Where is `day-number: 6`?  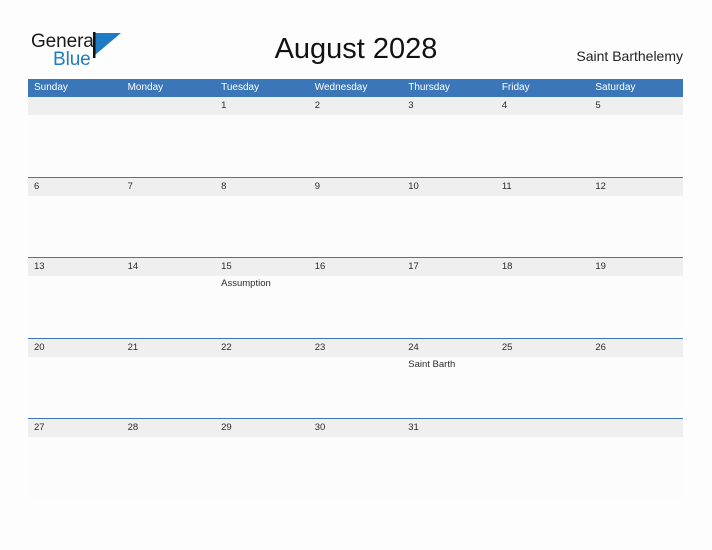
day-number: 6 is located at coordinates (37, 186).